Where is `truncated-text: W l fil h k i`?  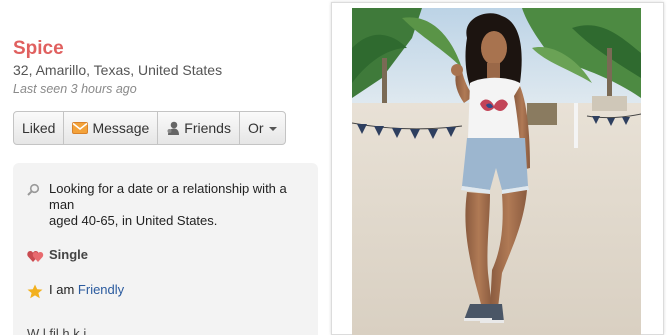
truncated-text: W l fil h k i is located at coordinates (57, 330).